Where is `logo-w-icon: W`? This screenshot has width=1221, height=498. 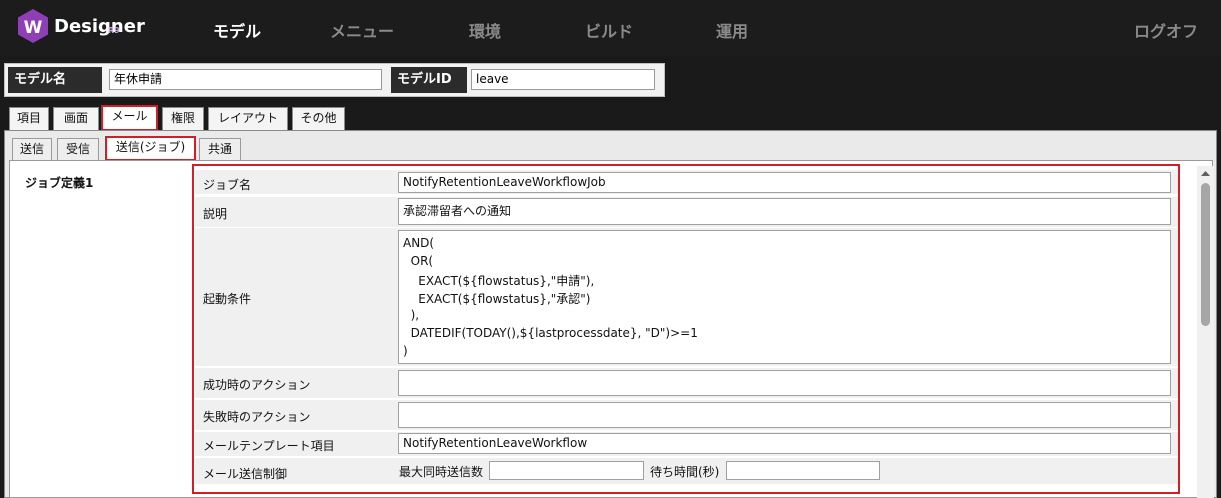 logo-w-icon: W is located at coordinates (33, 26).